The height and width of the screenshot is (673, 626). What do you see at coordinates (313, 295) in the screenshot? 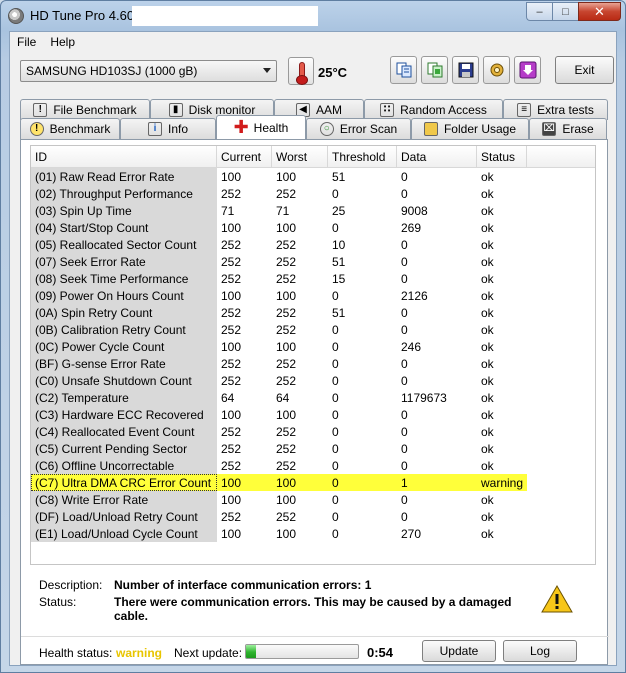
I see `table-row: (09) Power On Hours Count 100 100 0 2126 ok` at bounding box center [313, 295].